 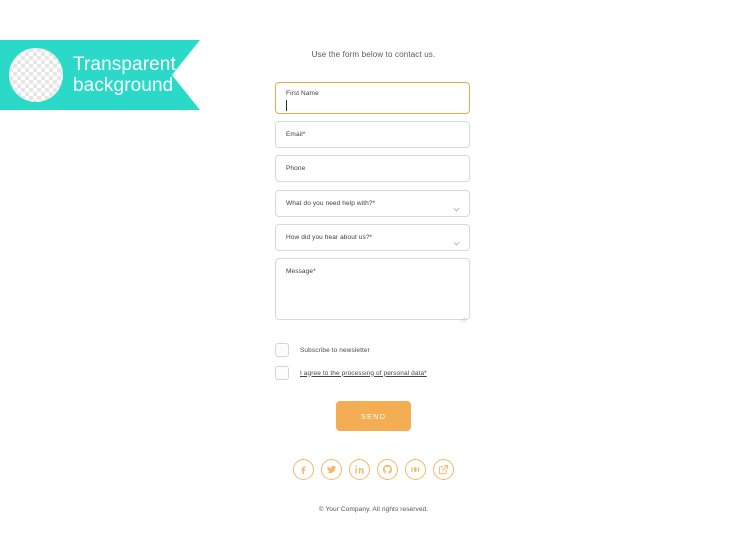 I want to click on footer-copyright: © Your Company. All rights reserved., so click(x=373, y=509).